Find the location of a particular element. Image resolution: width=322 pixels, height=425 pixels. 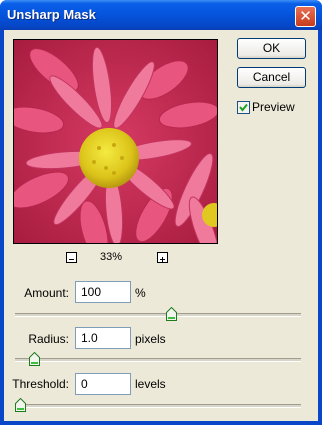

amount-field: 100 is located at coordinates (103, 292).